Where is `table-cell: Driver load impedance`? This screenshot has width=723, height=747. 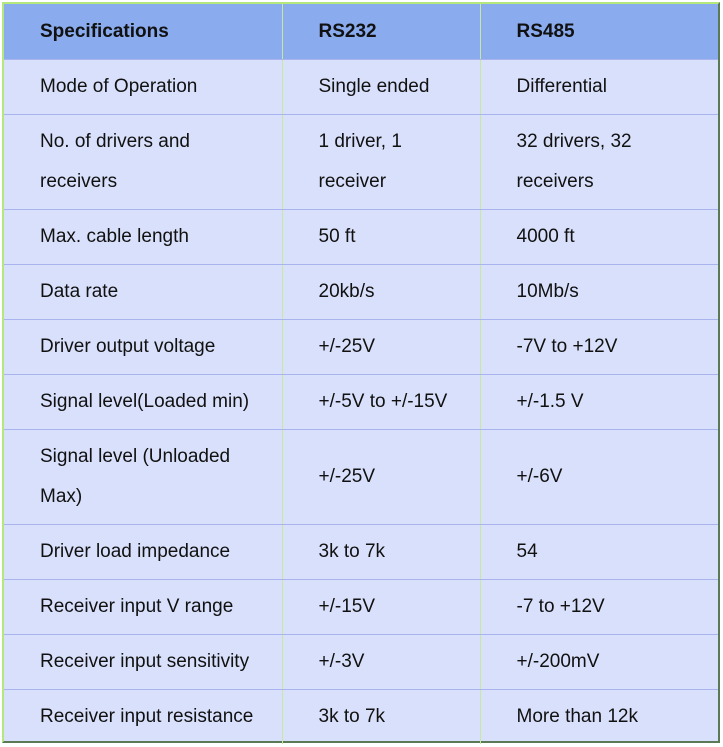
table-cell: Driver load impedance is located at coordinates (143, 552).